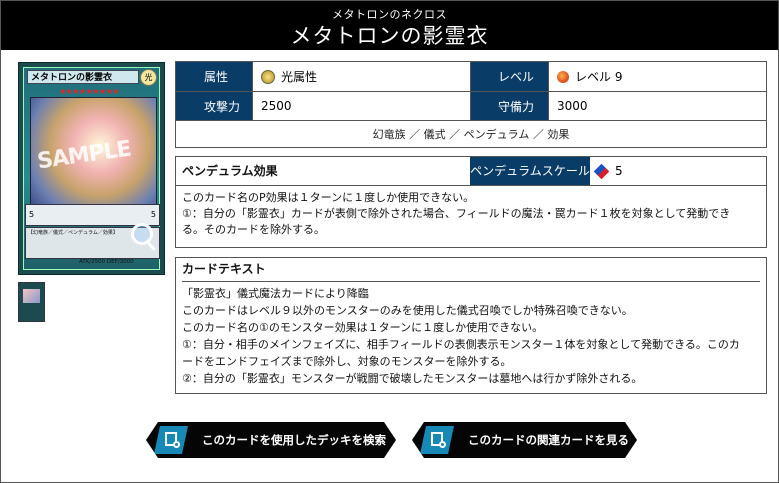 This screenshot has width=779, height=483. I want to click on pendulum-header: ペンデュラム効果 ペンデュラムスケール 5, so click(471, 171).